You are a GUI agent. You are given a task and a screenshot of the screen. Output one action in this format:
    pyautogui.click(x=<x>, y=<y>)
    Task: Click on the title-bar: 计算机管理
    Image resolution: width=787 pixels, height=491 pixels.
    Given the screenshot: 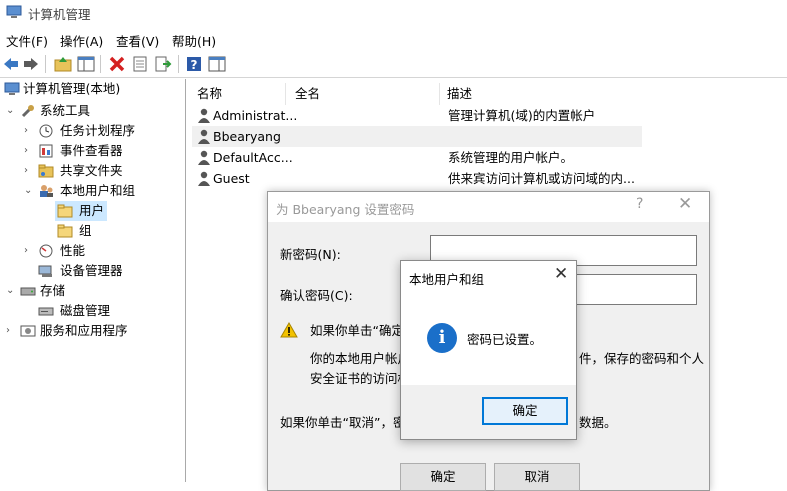 What is the action you would take?
    pyautogui.click(x=393, y=13)
    